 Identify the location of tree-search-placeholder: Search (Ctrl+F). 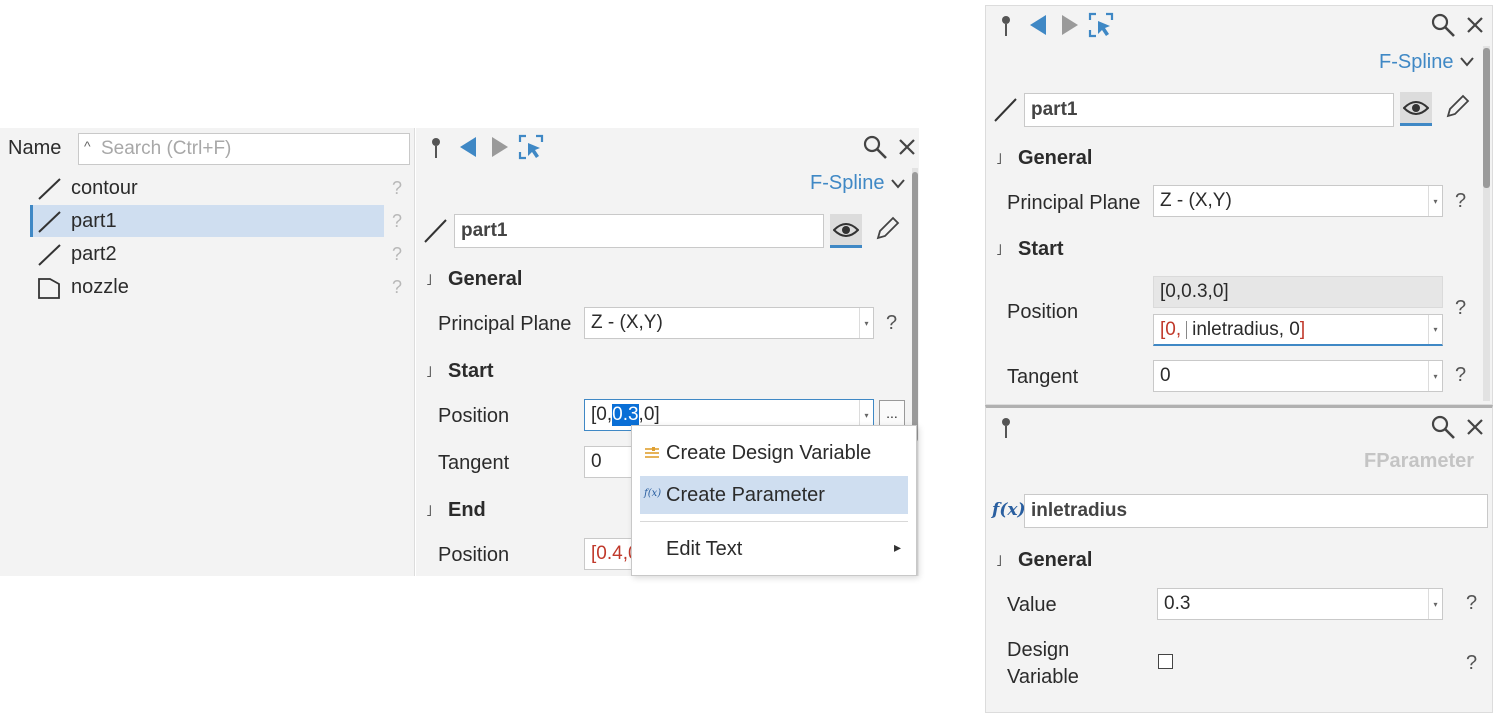
(166, 148).